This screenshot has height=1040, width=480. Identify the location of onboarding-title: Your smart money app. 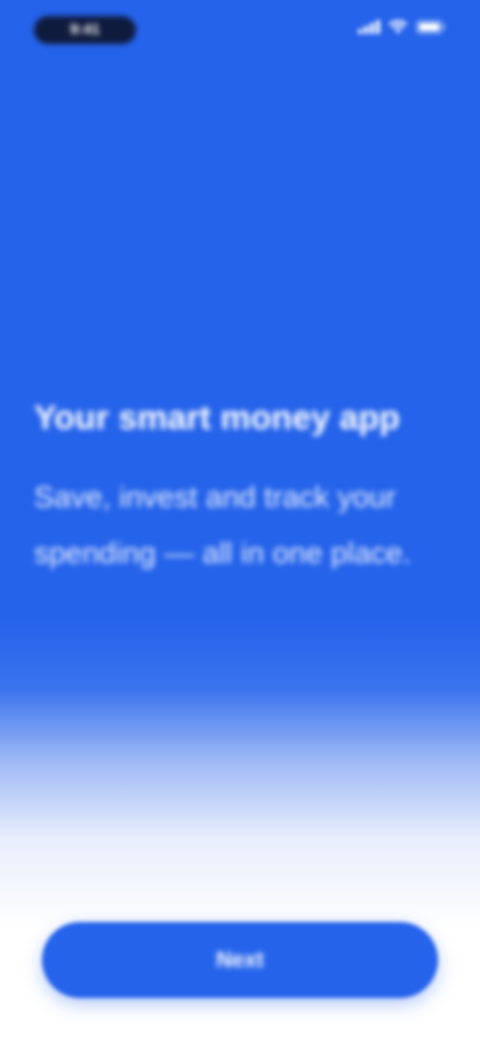
(217, 418).